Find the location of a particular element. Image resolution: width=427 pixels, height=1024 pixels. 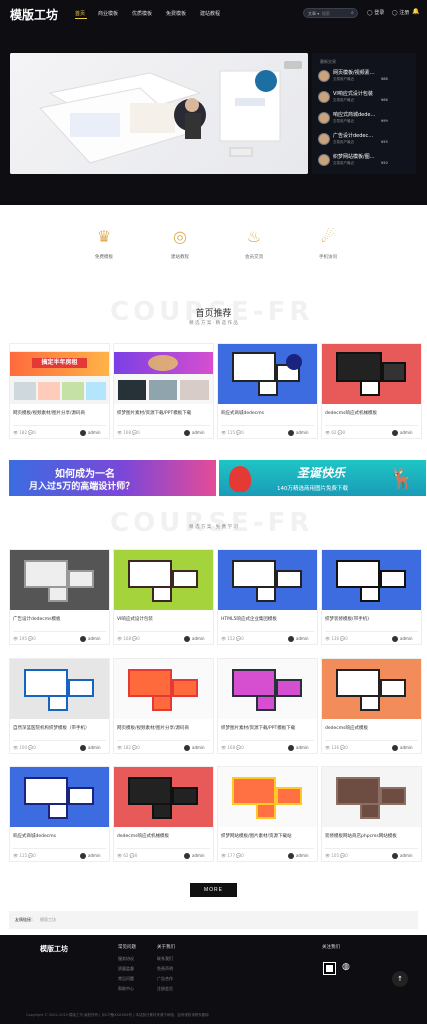

trade-meta: 交易用户最近 is located at coordinates (343, 100).